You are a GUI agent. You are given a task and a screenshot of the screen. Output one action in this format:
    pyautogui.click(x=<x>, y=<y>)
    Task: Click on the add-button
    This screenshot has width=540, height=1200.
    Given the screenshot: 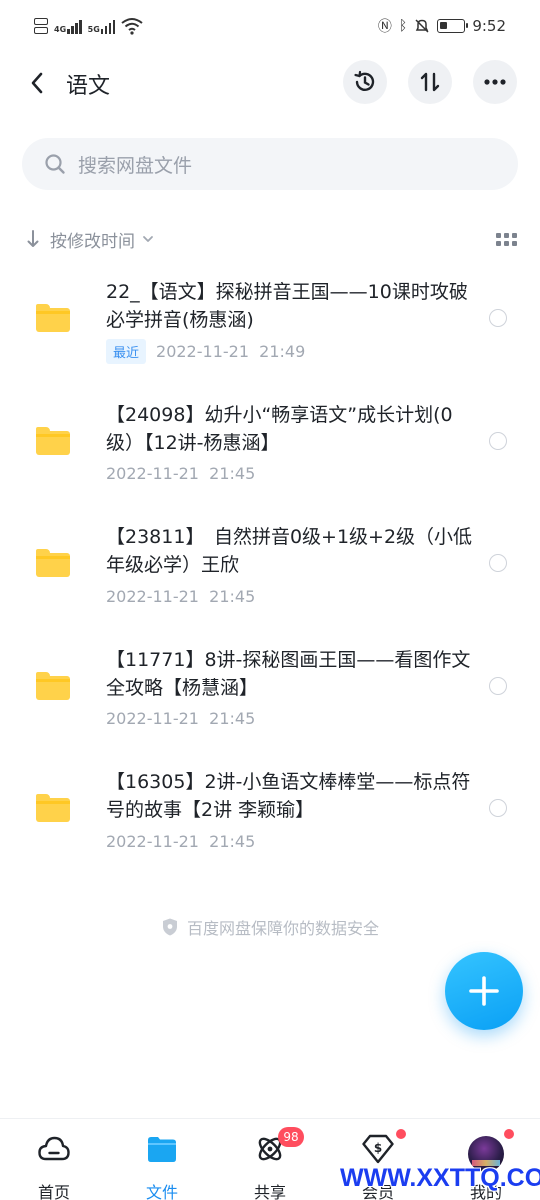 What is the action you would take?
    pyautogui.click(x=484, y=991)
    